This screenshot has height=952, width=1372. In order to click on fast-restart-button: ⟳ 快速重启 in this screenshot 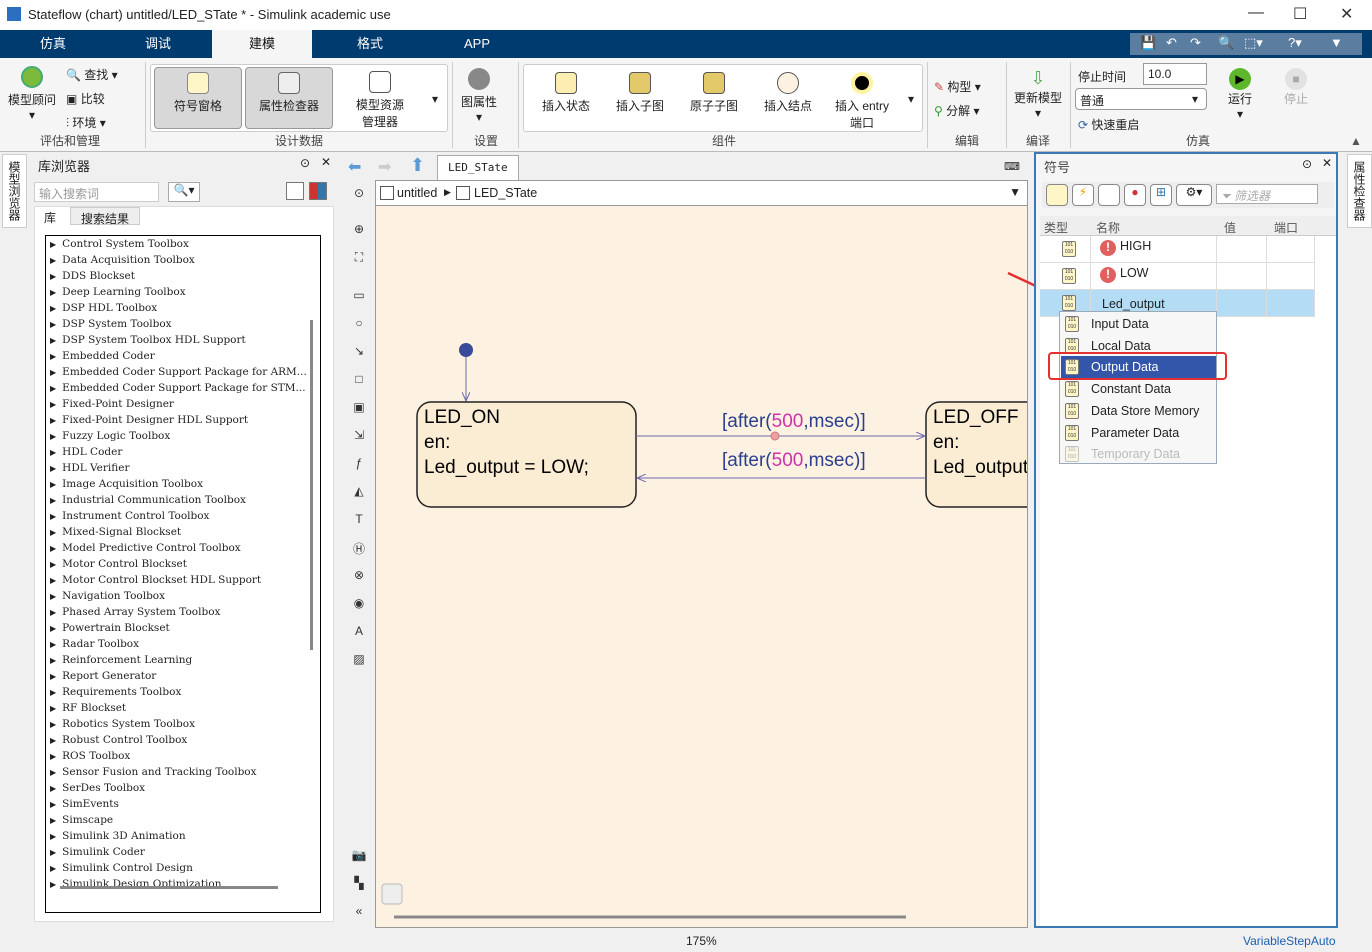, I will do `click(1108, 124)`.